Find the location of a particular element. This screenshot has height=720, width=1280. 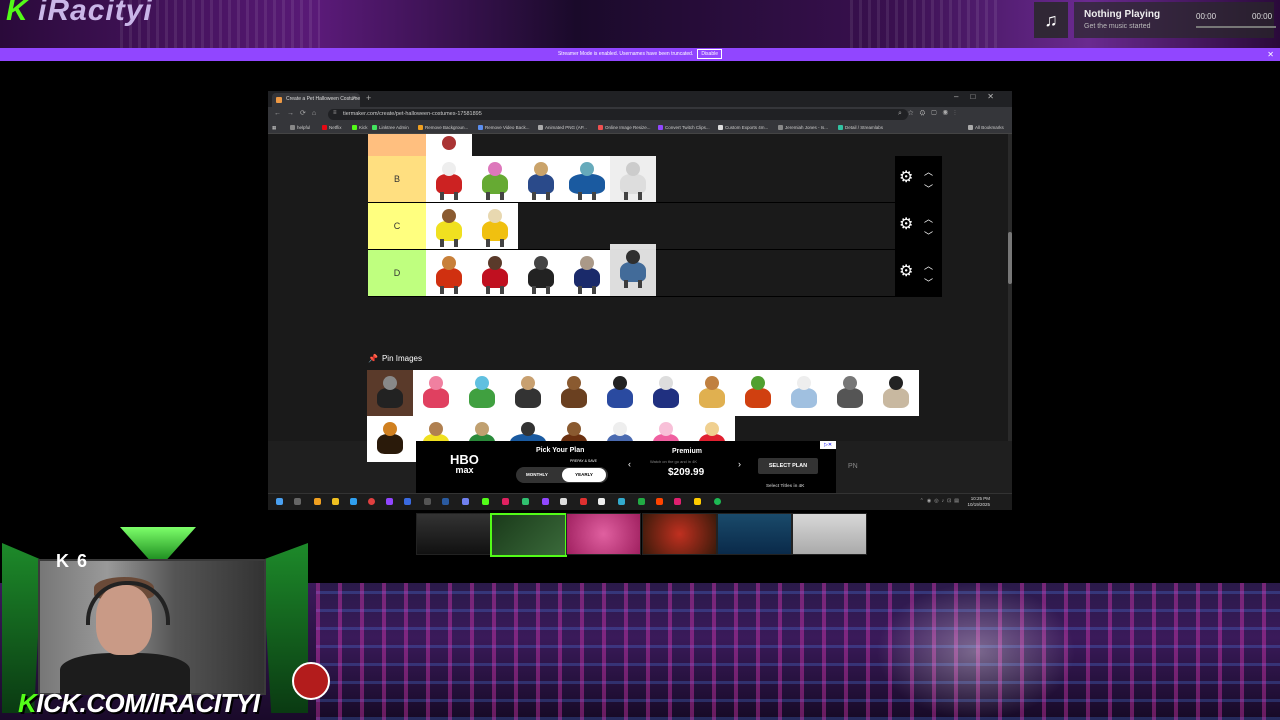

steam-icon is located at coordinates (445, 501).